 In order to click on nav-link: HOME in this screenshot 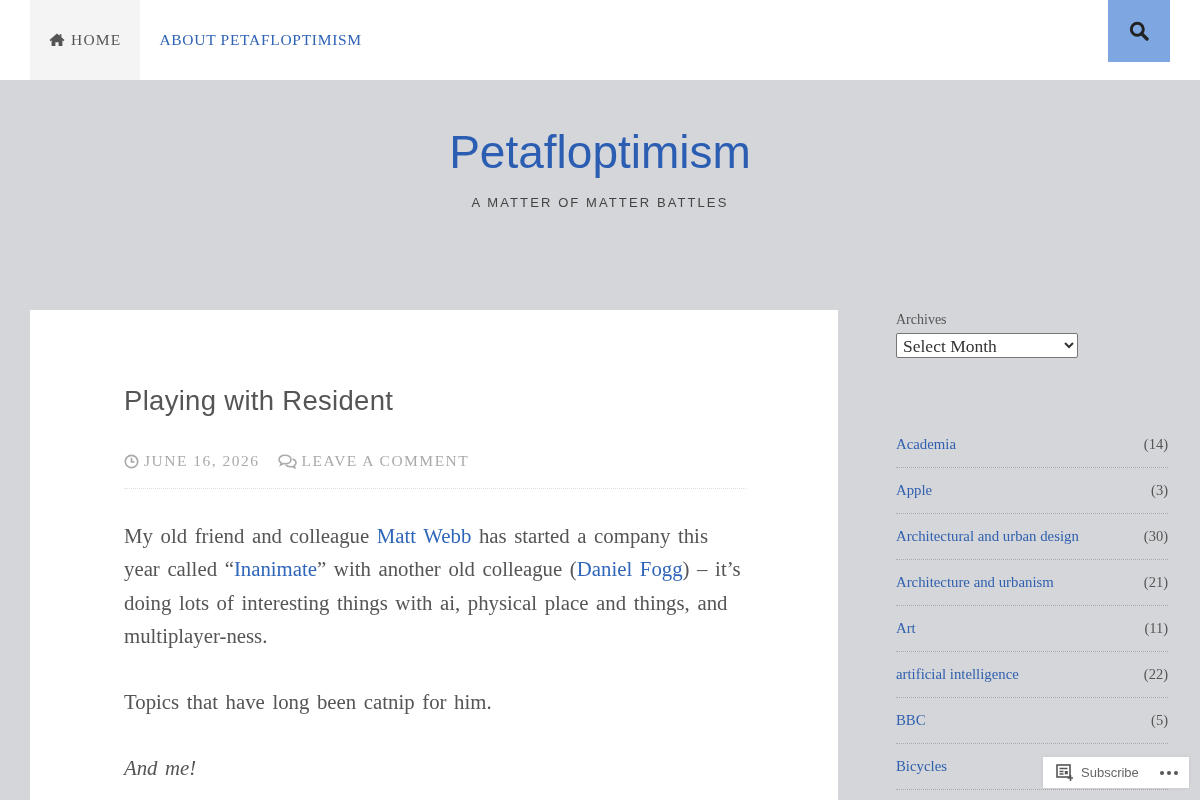, I will do `click(85, 40)`.